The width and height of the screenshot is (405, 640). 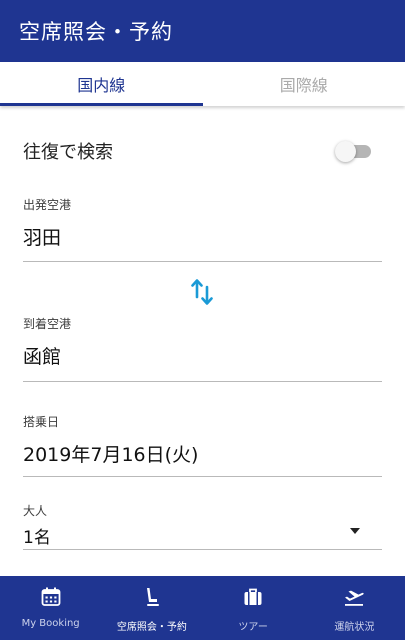 I want to click on nav-my-booking-label: My Booking, so click(x=50, y=623).